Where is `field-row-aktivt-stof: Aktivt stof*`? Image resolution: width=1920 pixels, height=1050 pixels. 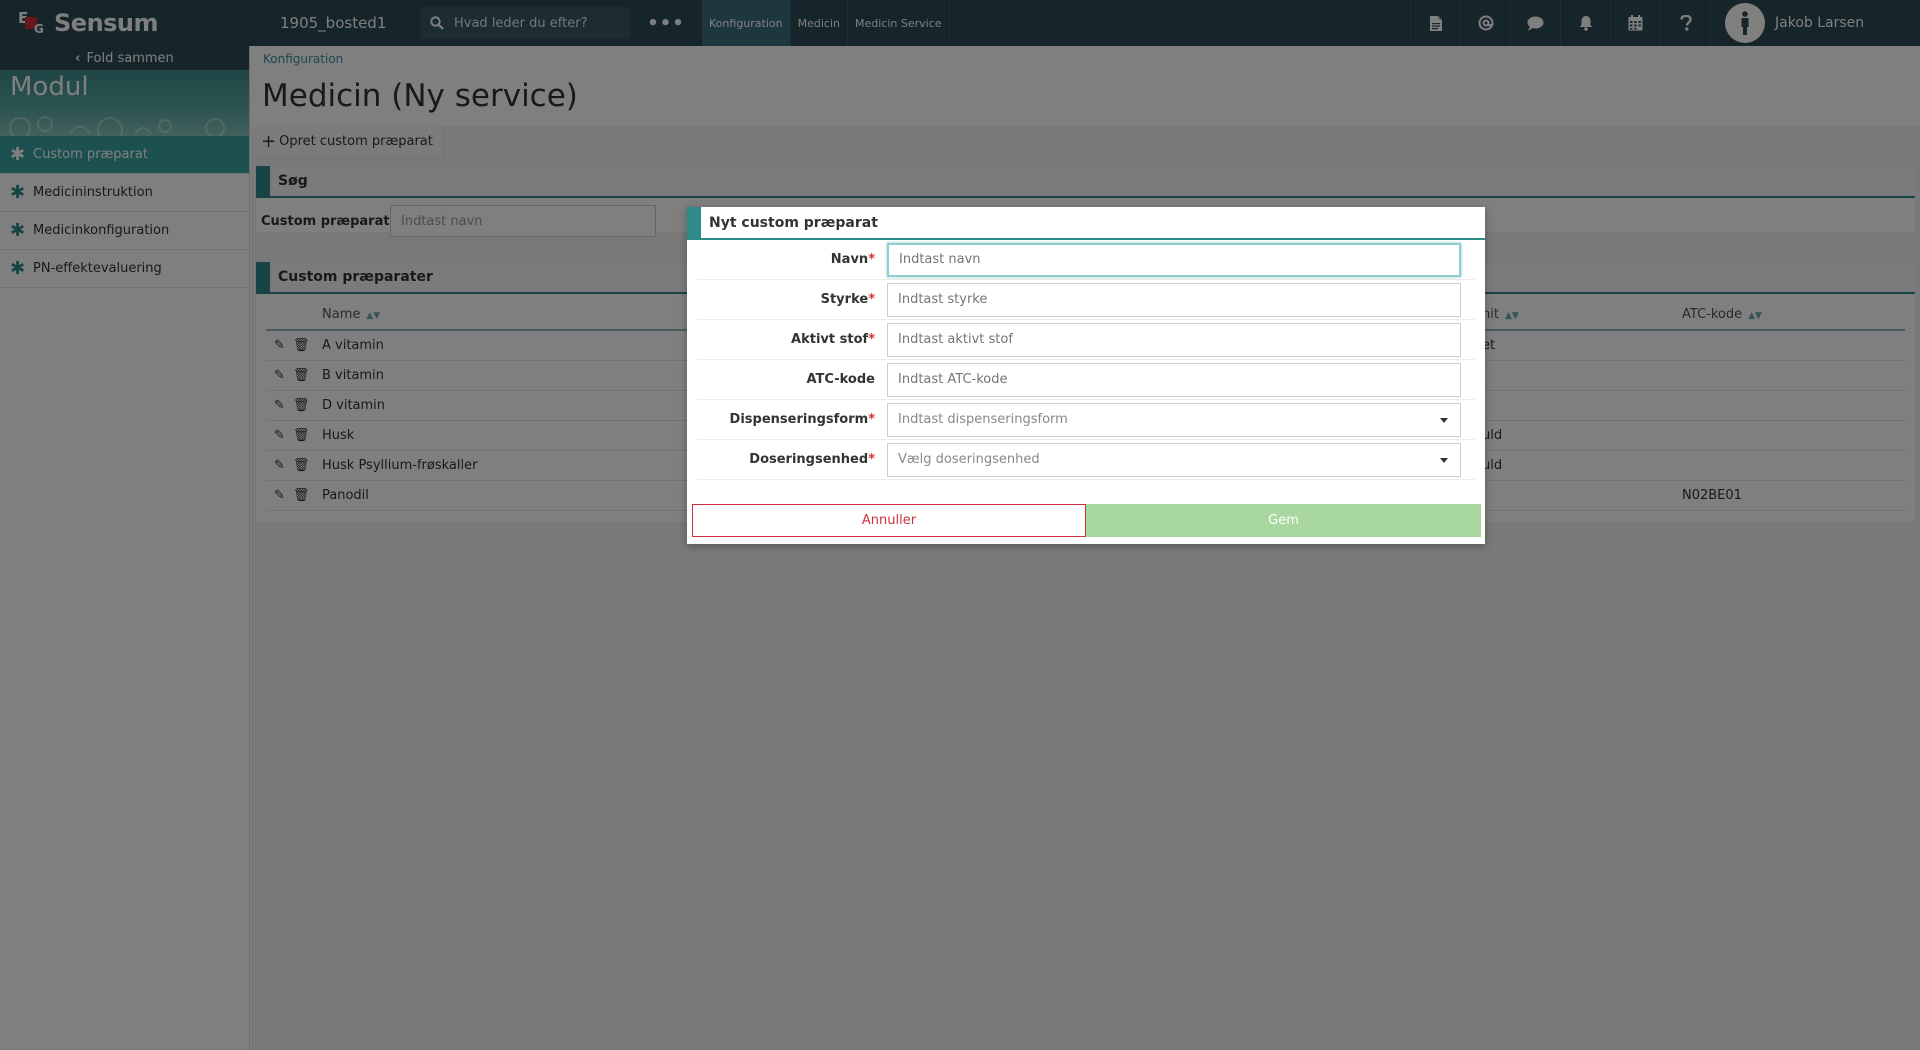 field-row-aktivt-stof: Aktivt stof* is located at coordinates (1086, 340).